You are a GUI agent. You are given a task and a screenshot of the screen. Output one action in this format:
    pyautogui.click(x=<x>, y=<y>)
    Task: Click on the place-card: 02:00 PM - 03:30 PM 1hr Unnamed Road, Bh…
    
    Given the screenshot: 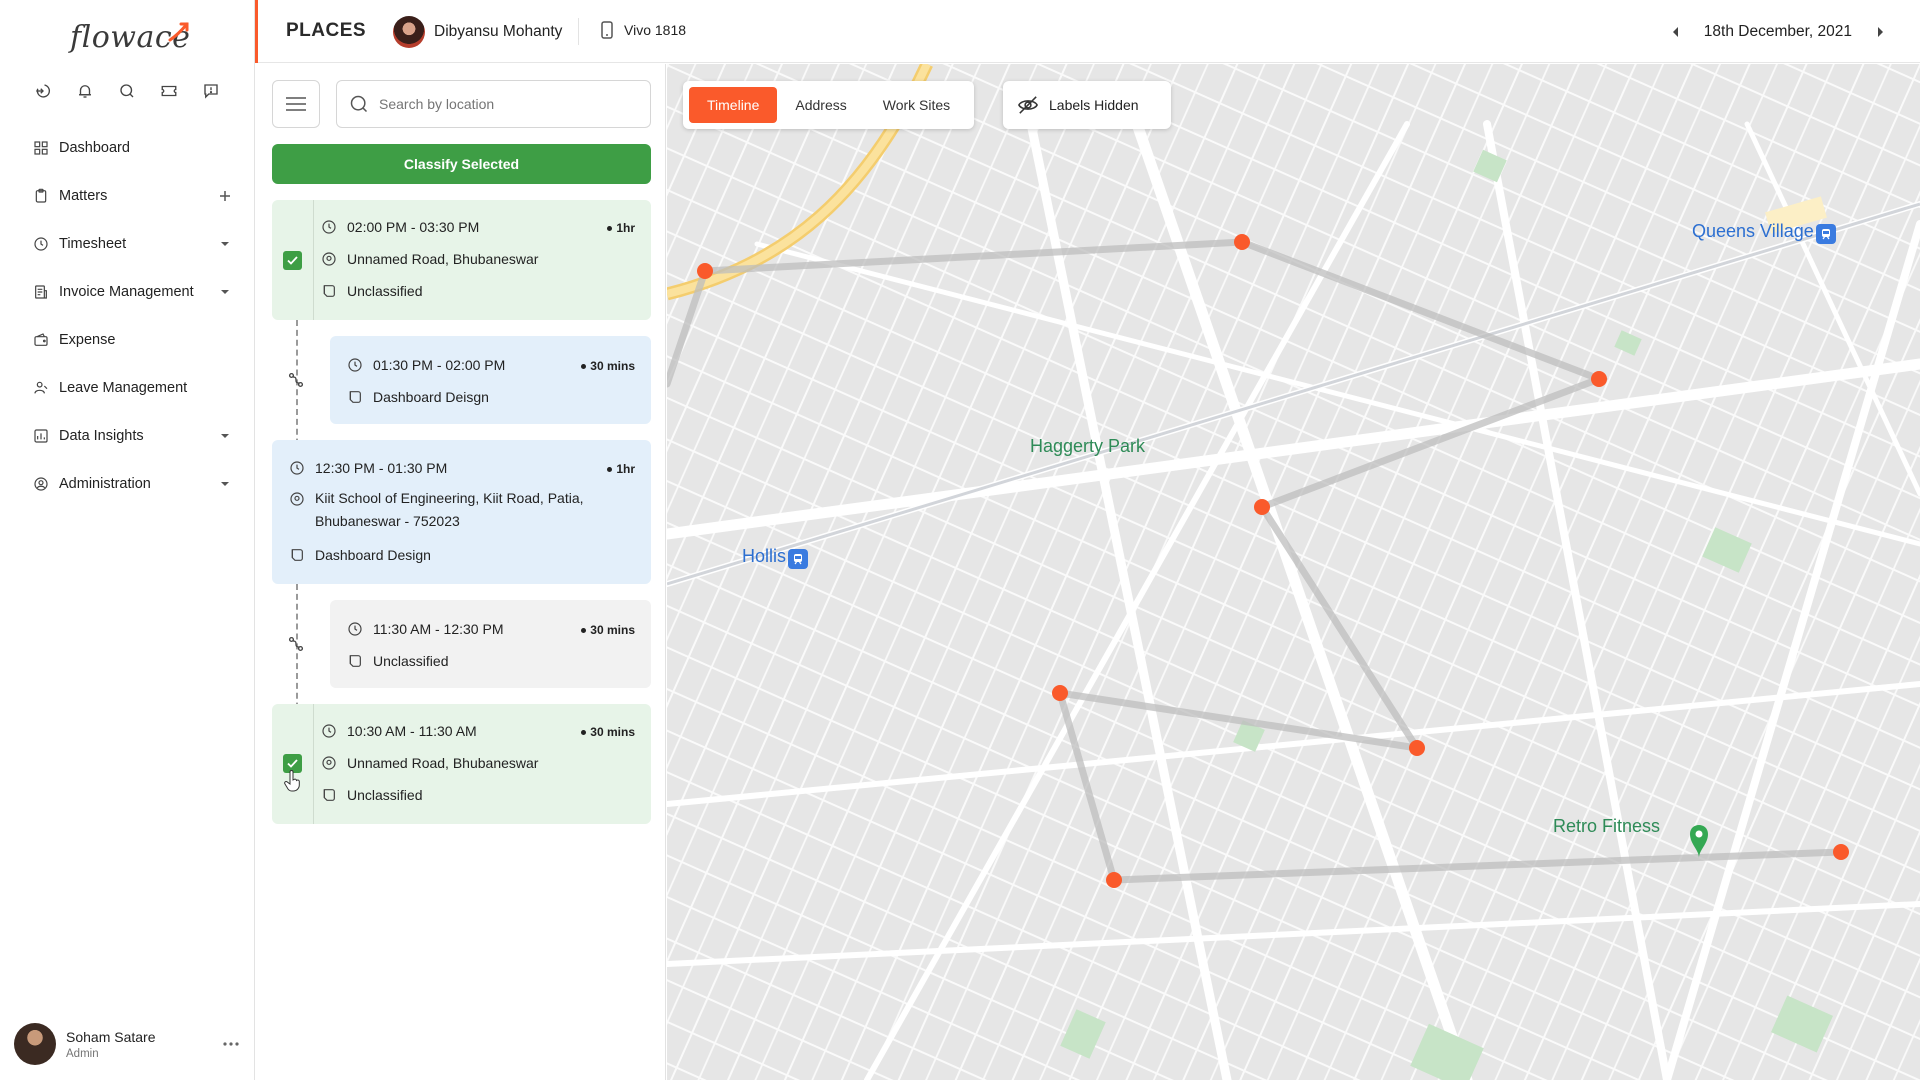 What is the action you would take?
    pyautogui.click(x=461, y=260)
    